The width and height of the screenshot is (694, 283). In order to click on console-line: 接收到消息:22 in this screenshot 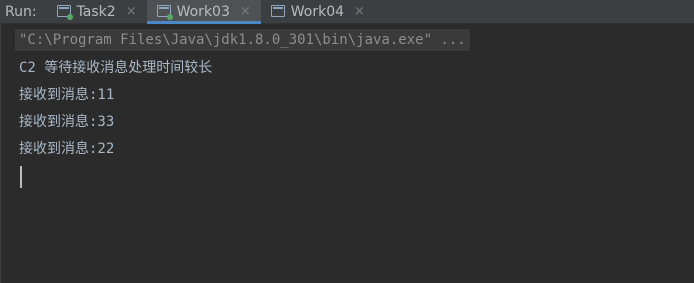, I will do `click(67, 149)`.